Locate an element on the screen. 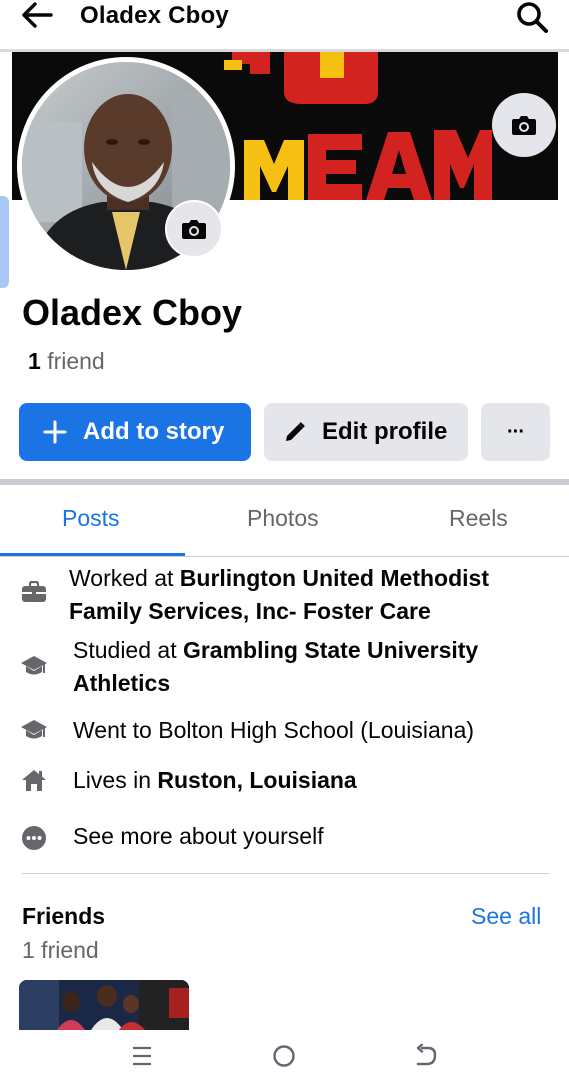 The height and width of the screenshot is (1080, 569). side-handle is located at coordinates (4, 242).